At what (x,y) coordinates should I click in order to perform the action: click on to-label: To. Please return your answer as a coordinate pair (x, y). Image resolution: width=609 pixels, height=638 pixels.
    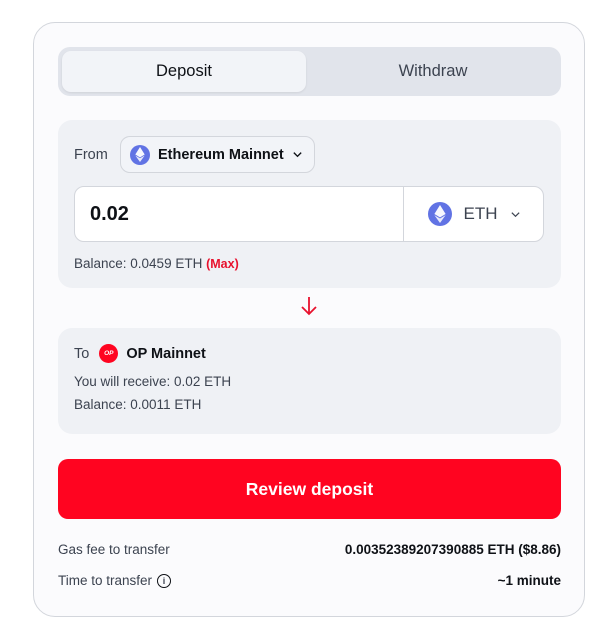
    Looking at the image, I should click on (82, 353).